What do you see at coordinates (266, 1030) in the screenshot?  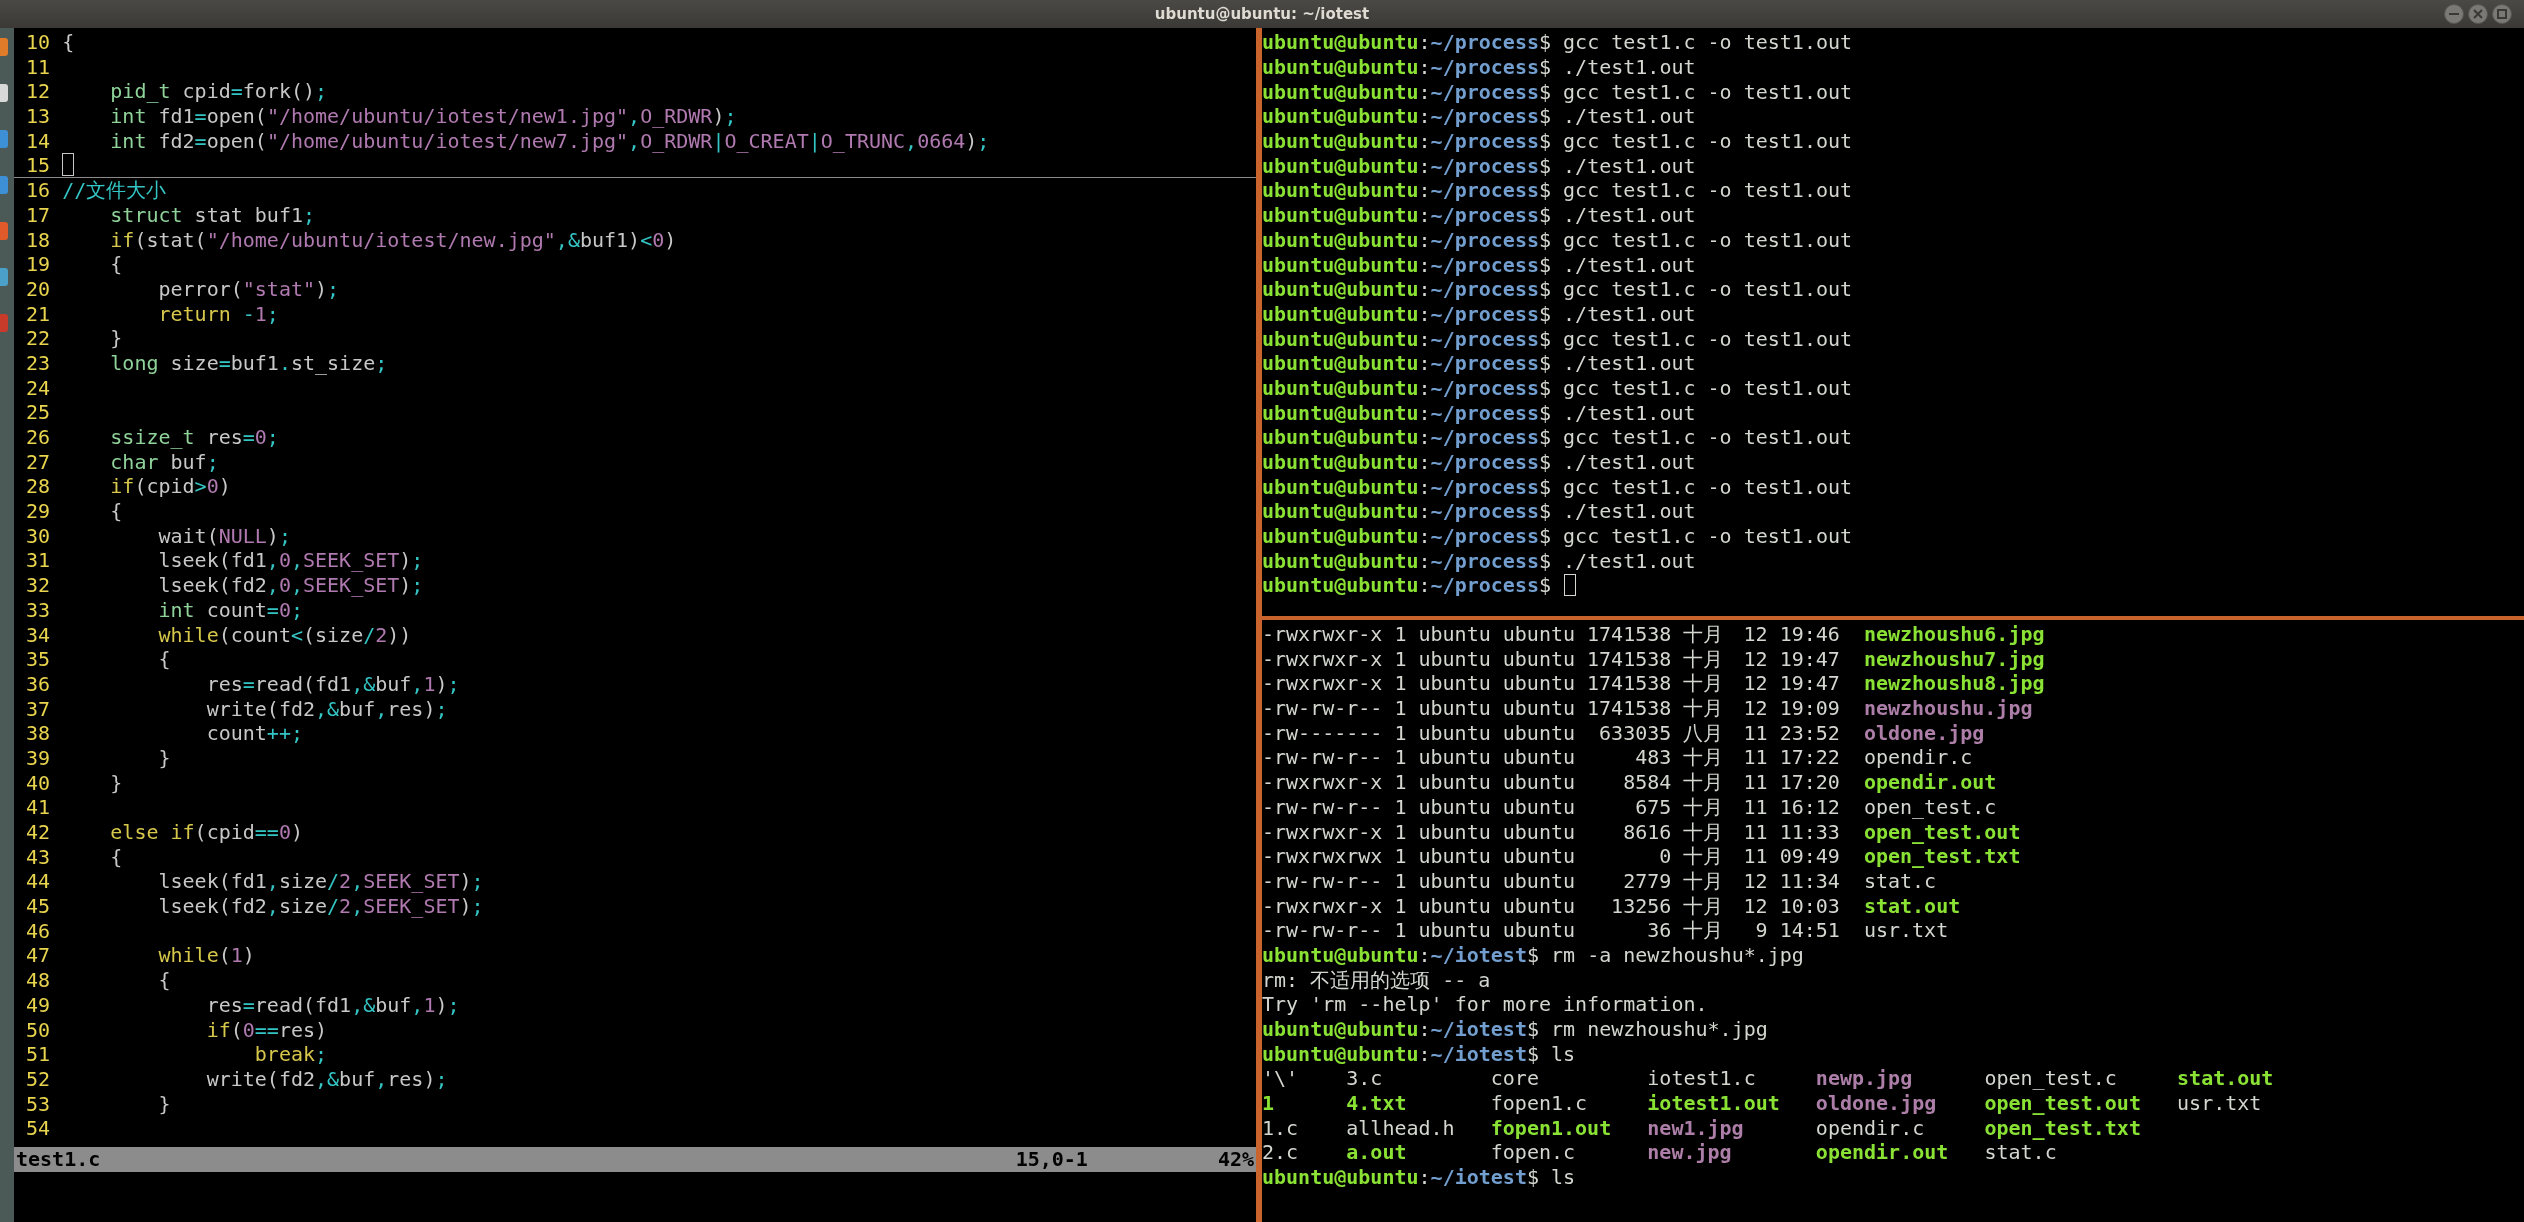 I see `code-line: if(0==res)` at bounding box center [266, 1030].